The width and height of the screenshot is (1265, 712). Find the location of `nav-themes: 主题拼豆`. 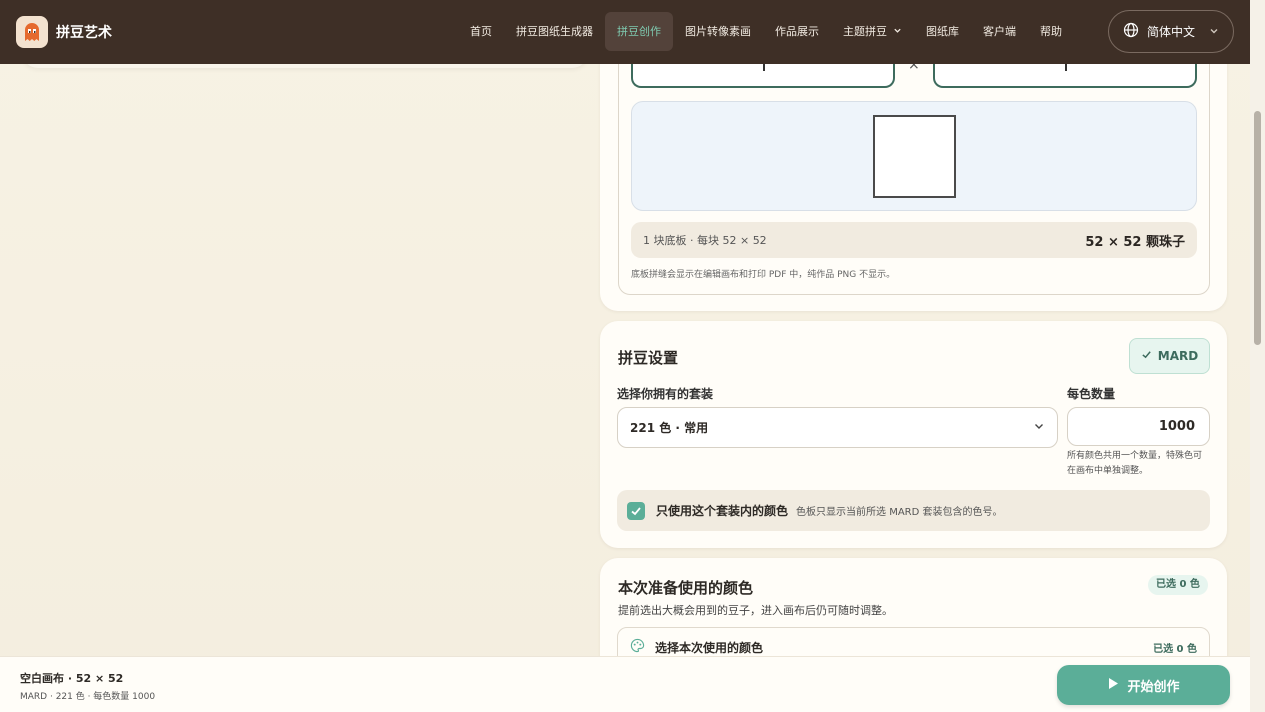

nav-themes: 主题拼豆 is located at coordinates (872, 31).